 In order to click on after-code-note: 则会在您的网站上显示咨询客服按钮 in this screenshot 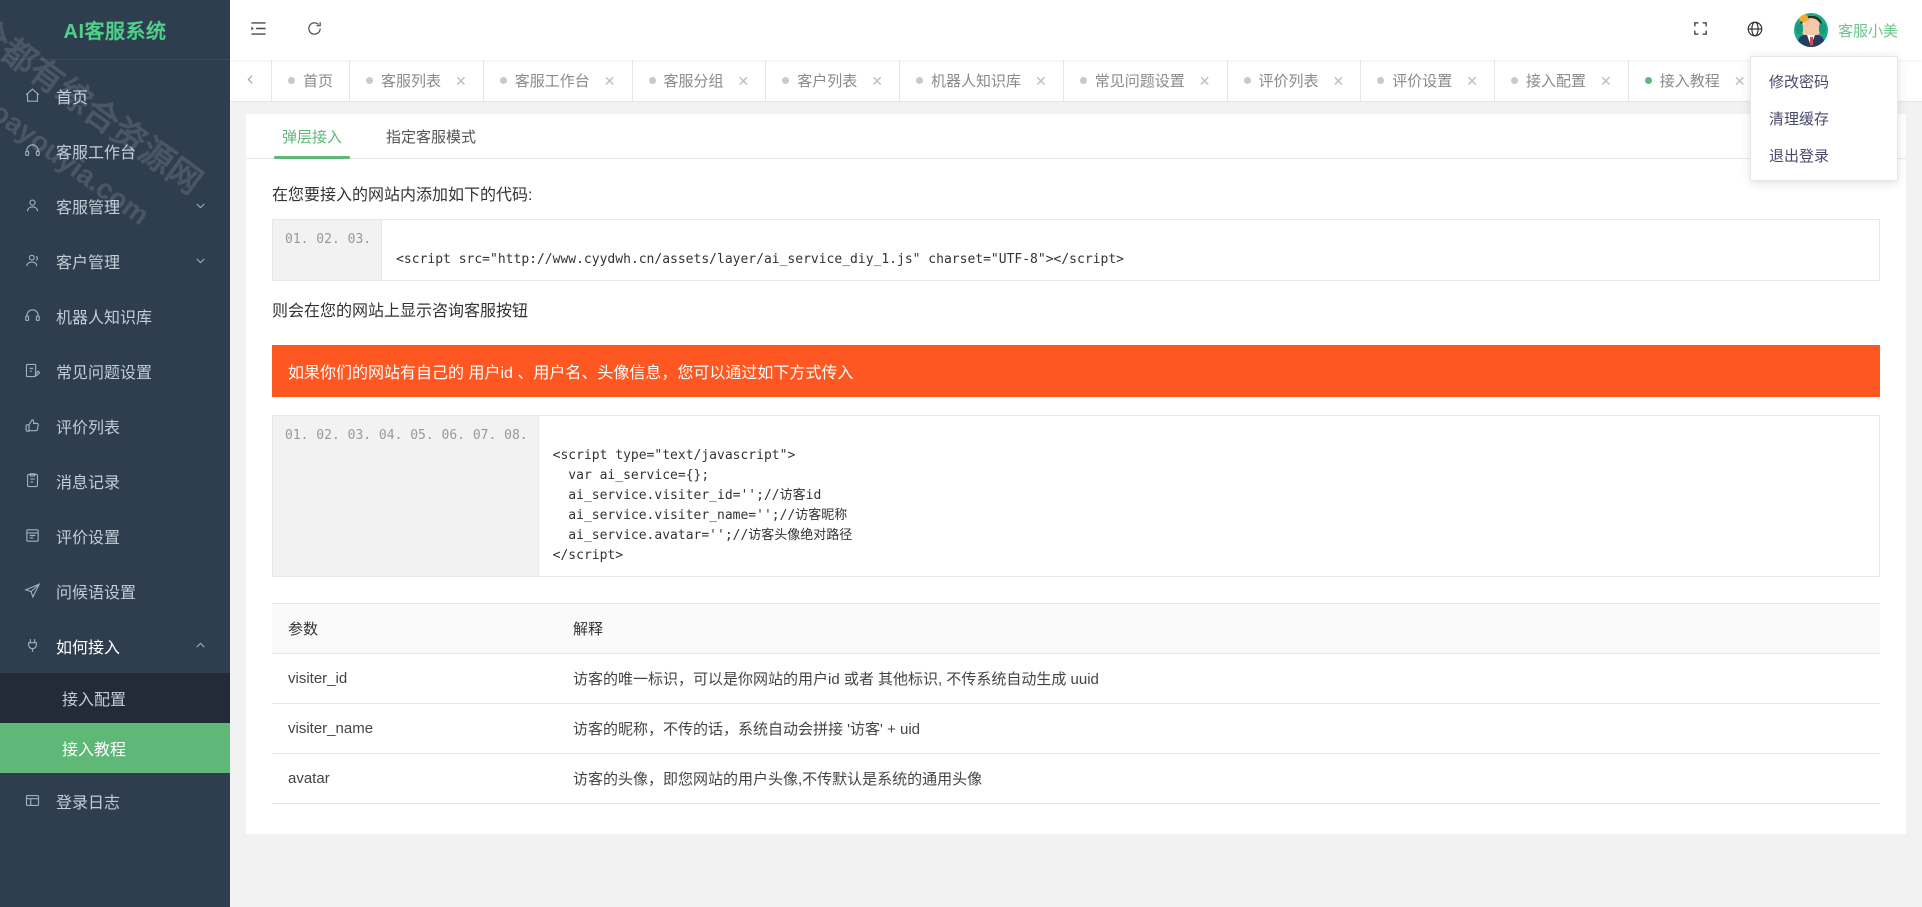, I will do `click(400, 311)`.